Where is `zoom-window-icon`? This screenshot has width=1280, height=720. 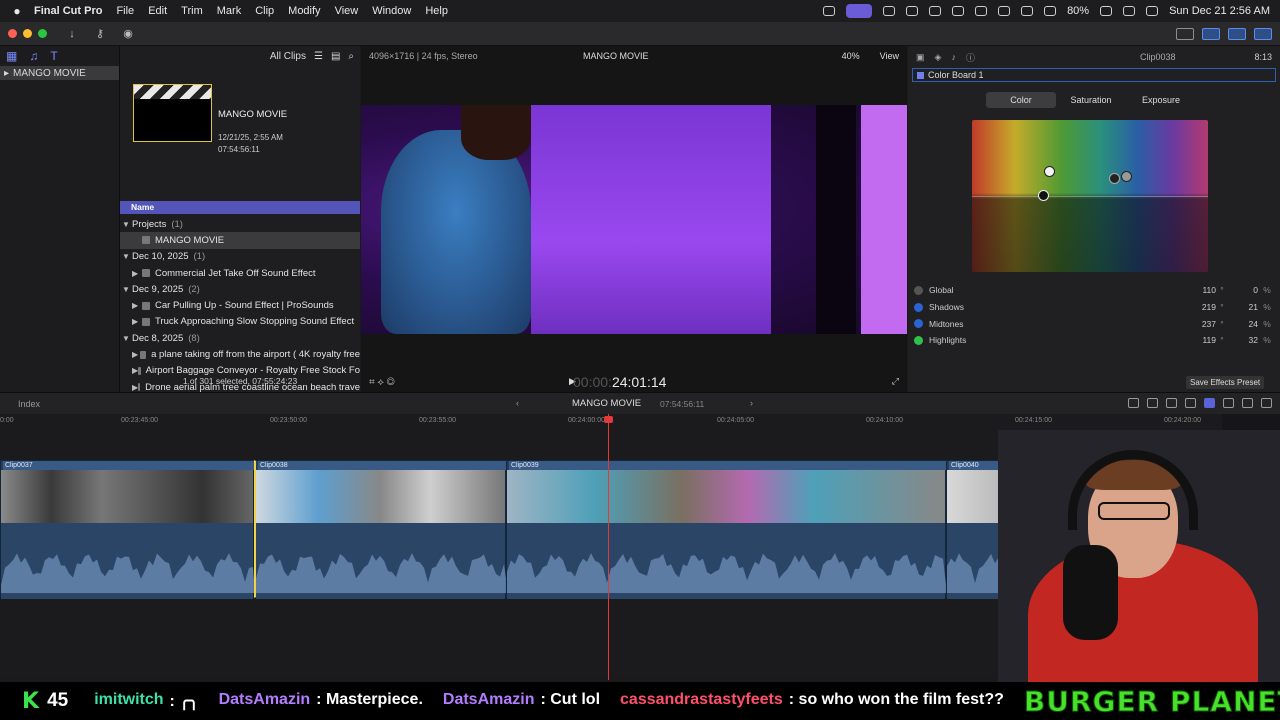 zoom-window-icon is located at coordinates (42, 33).